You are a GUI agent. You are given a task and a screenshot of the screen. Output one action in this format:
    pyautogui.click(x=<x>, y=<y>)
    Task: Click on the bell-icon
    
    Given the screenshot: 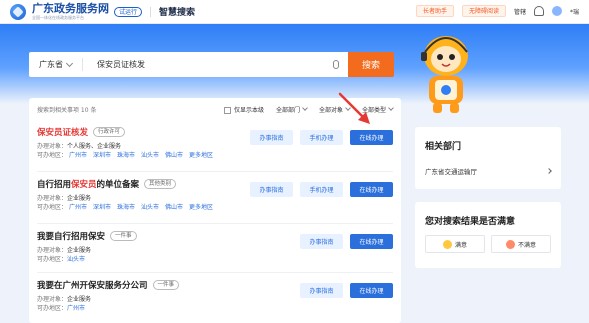 What is the action you would take?
    pyautogui.click(x=538, y=11)
    